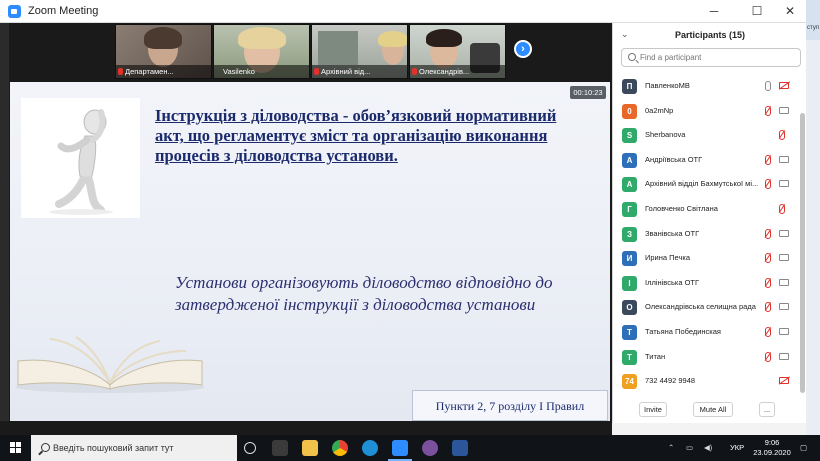  I want to click on video-area-bottom, so click(306, 428).